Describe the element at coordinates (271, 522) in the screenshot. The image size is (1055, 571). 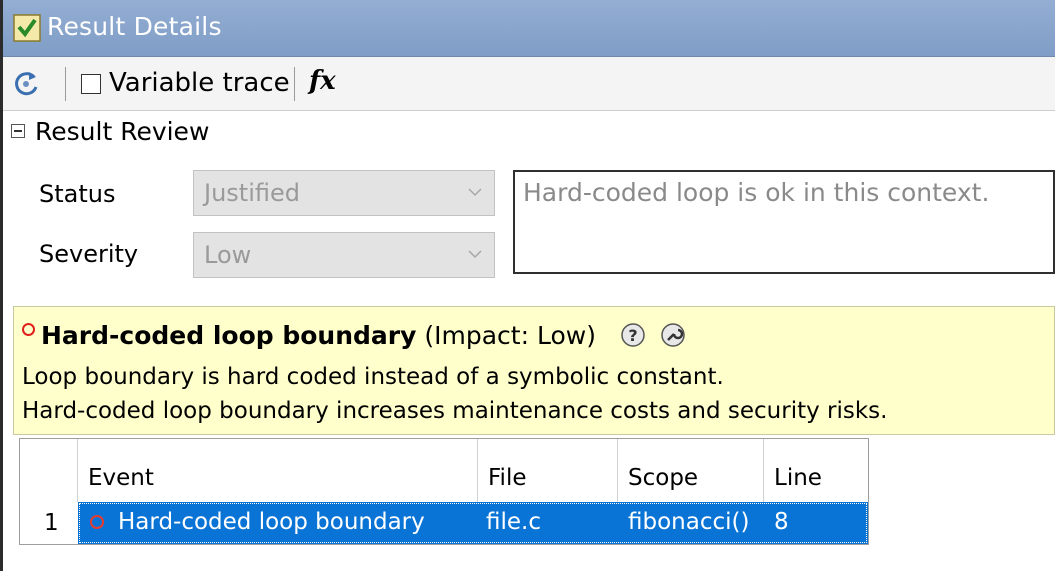
I see `cell-event: Hard-coded loop boundary` at that location.